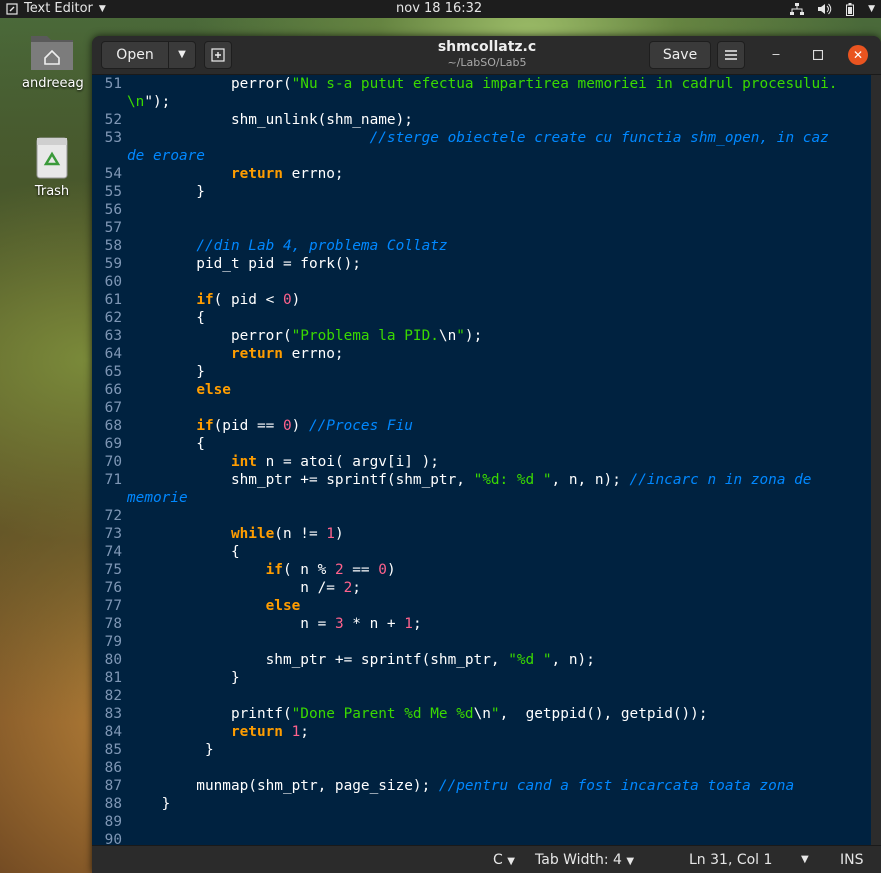  Describe the element at coordinates (52, 53) in the screenshot. I see `home-folder-icon` at that location.